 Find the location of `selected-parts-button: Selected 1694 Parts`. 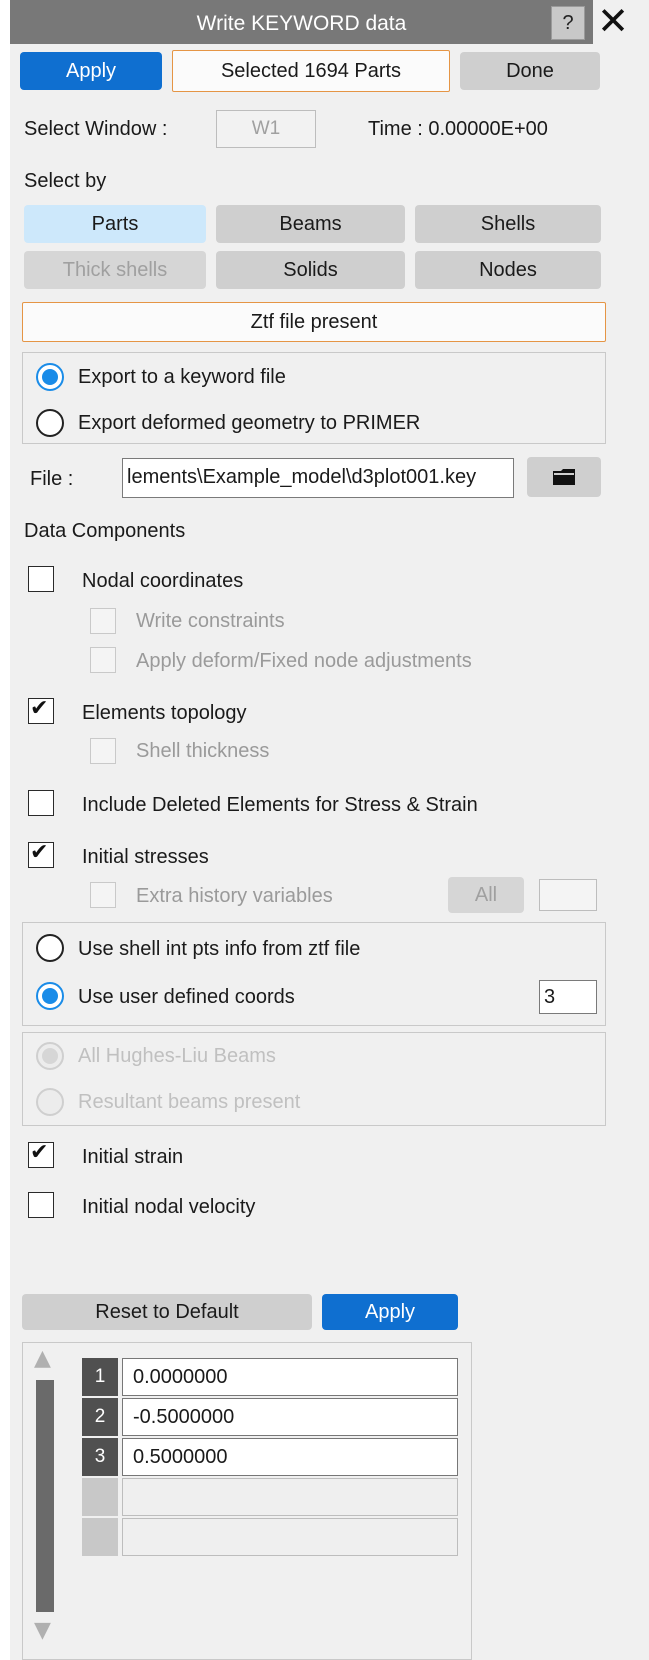

selected-parts-button: Selected 1694 Parts is located at coordinates (311, 71).